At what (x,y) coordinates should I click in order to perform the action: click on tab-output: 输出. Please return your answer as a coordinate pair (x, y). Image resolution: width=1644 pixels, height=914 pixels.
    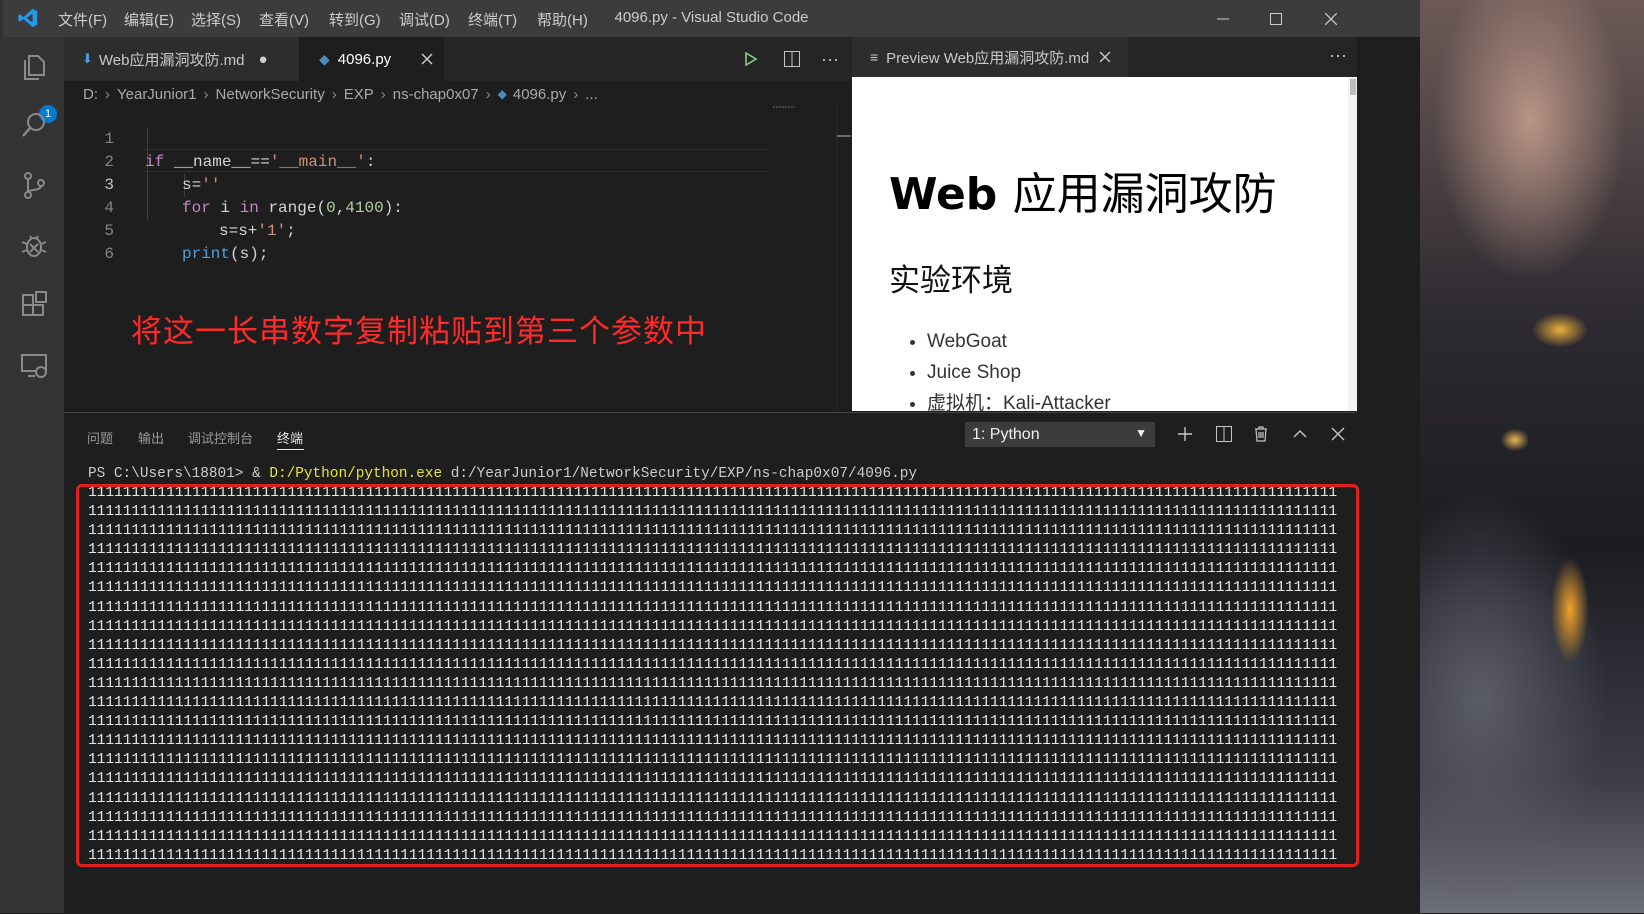
    Looking at the image, I should click on (151, 437).